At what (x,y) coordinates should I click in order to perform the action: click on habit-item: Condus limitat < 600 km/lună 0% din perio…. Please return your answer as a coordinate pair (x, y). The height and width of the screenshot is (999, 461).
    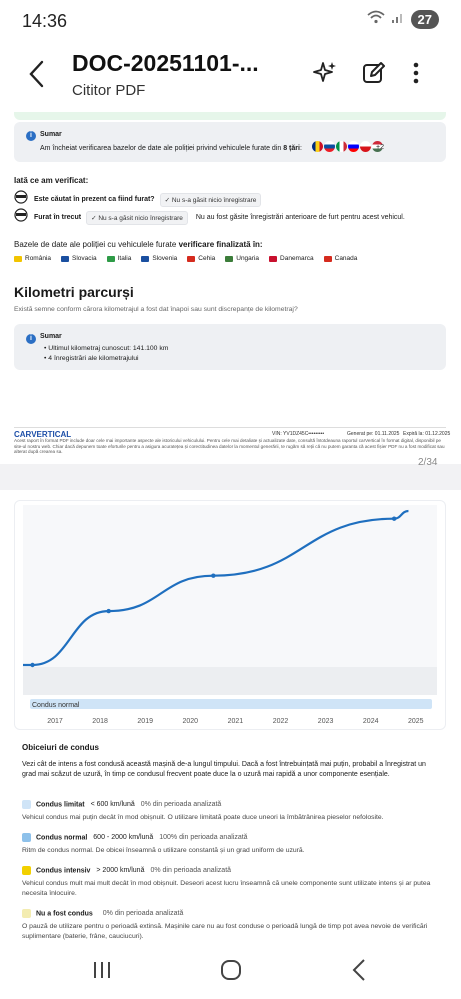
    Looking at the image, I should click on (232, 811).